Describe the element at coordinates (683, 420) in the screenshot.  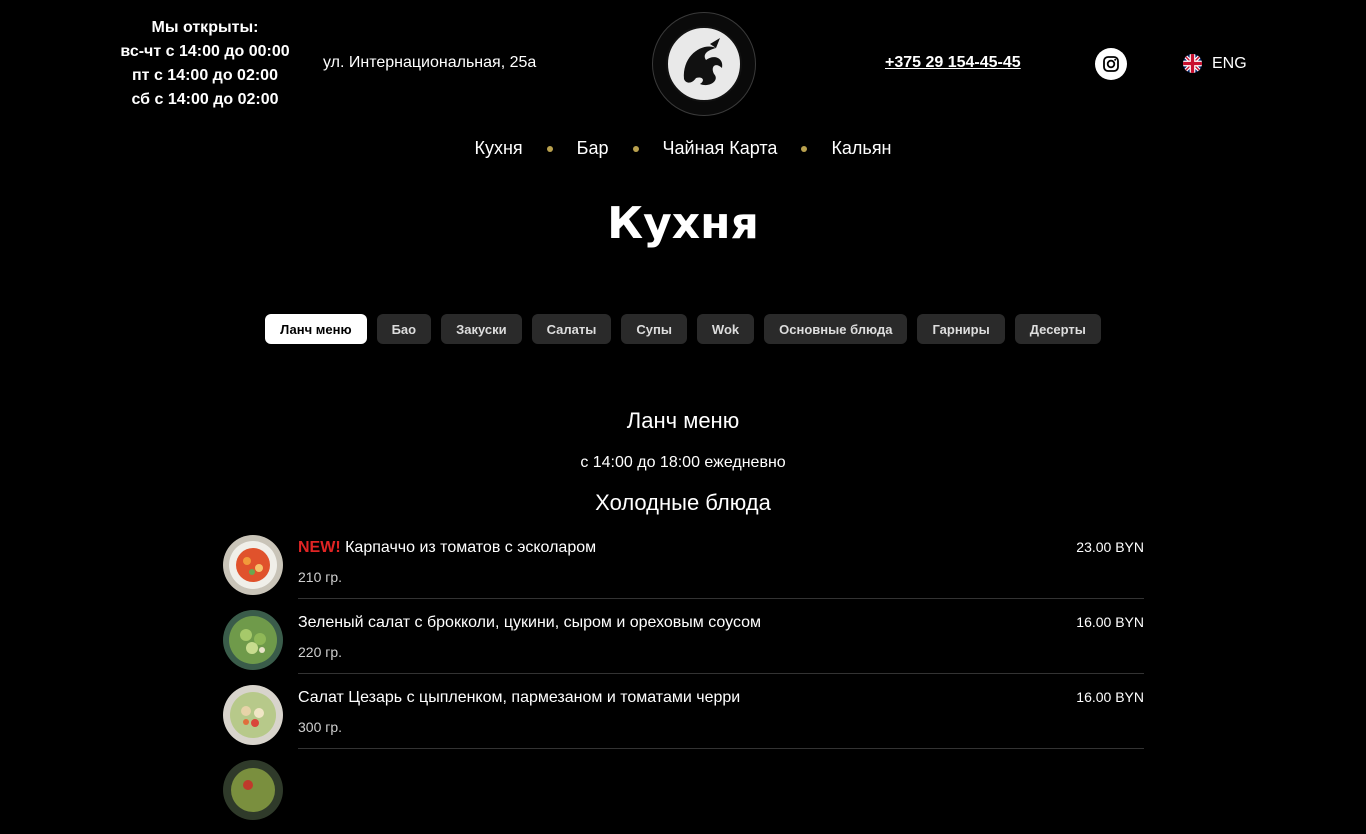
I see `section-title: Ланч меню` at that location.